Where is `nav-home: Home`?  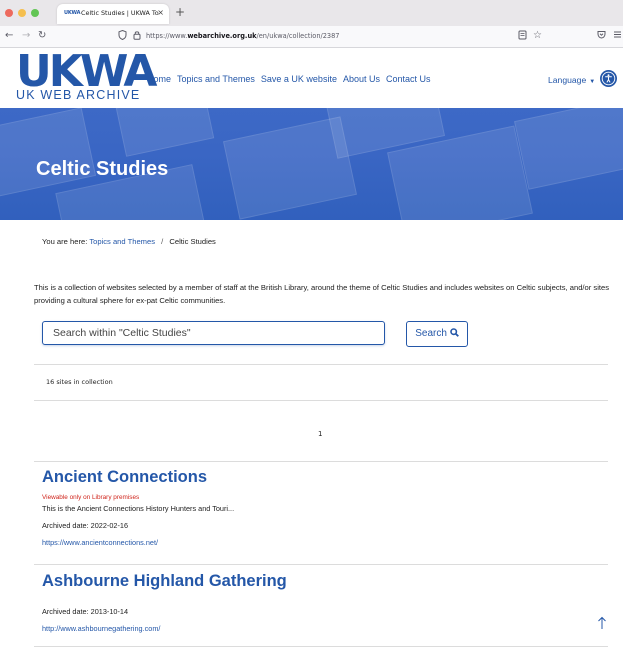
nav-home: Home is located at coordinates (159, 79).